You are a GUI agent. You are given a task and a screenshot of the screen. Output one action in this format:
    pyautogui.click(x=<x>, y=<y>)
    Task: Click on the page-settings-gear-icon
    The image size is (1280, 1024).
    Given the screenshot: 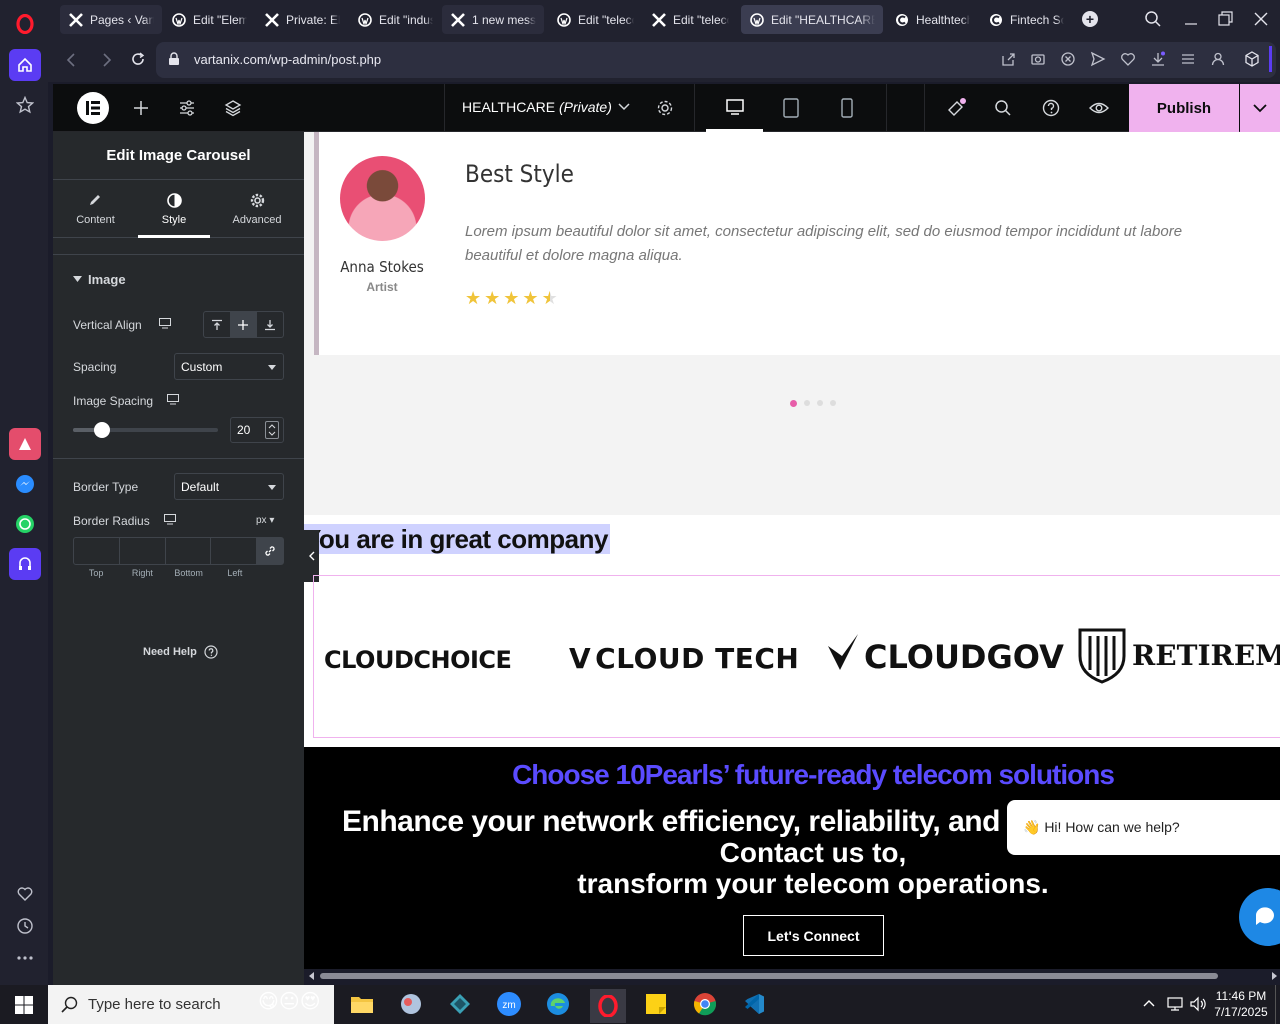 What is the action you would take?
    pyautogui.click(x=665, y=108)
    